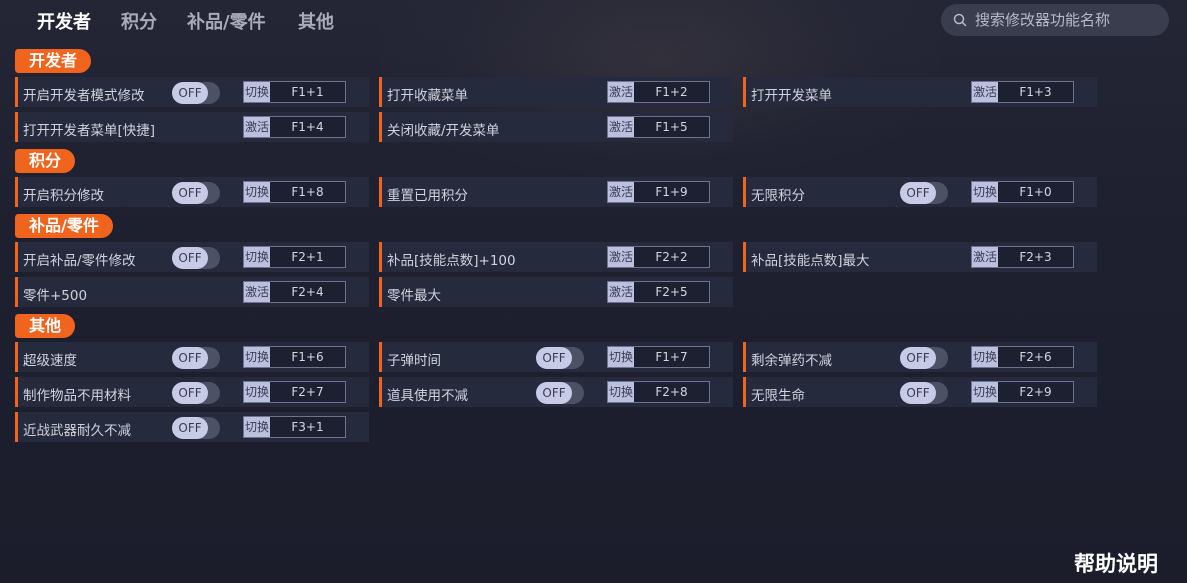 Image resolution: width=1187 pixels, height=583 pixels. What do you see at coordinates (658, 127) in the screenshot?
I see `hotkey-button: 激活 F1+5` at bounding box center [658, 127].